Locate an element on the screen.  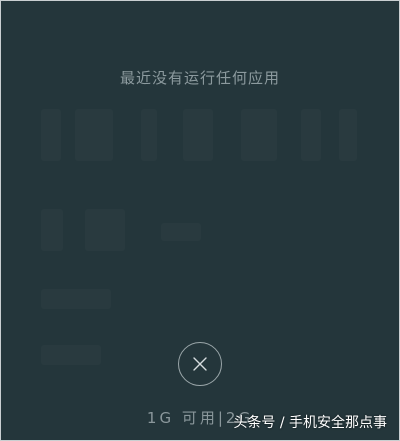
empty-recents-message: 最近没有运行任何应用 is located at coordinates (199, 78).